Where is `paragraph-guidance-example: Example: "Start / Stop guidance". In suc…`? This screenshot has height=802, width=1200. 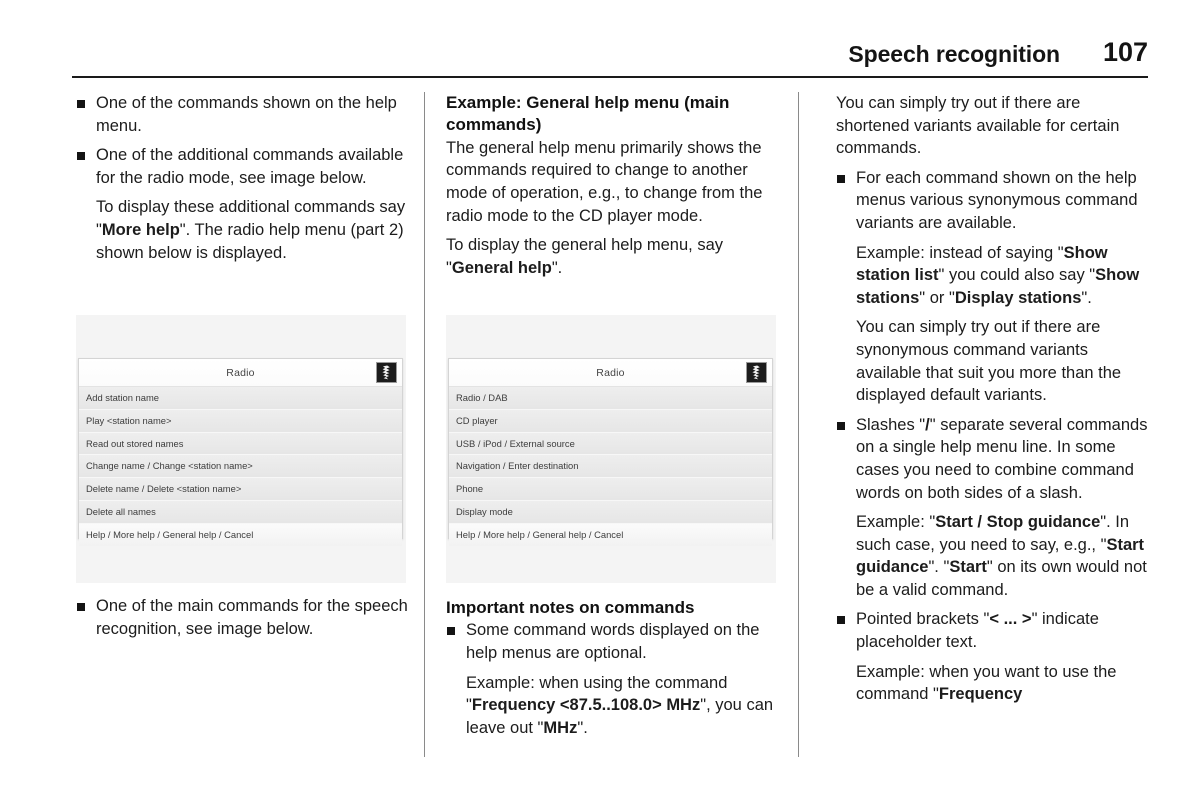 paragraph-guidance-example: Example: "Start / Stop guidance". In suc… is located at coordinates (992, 556).